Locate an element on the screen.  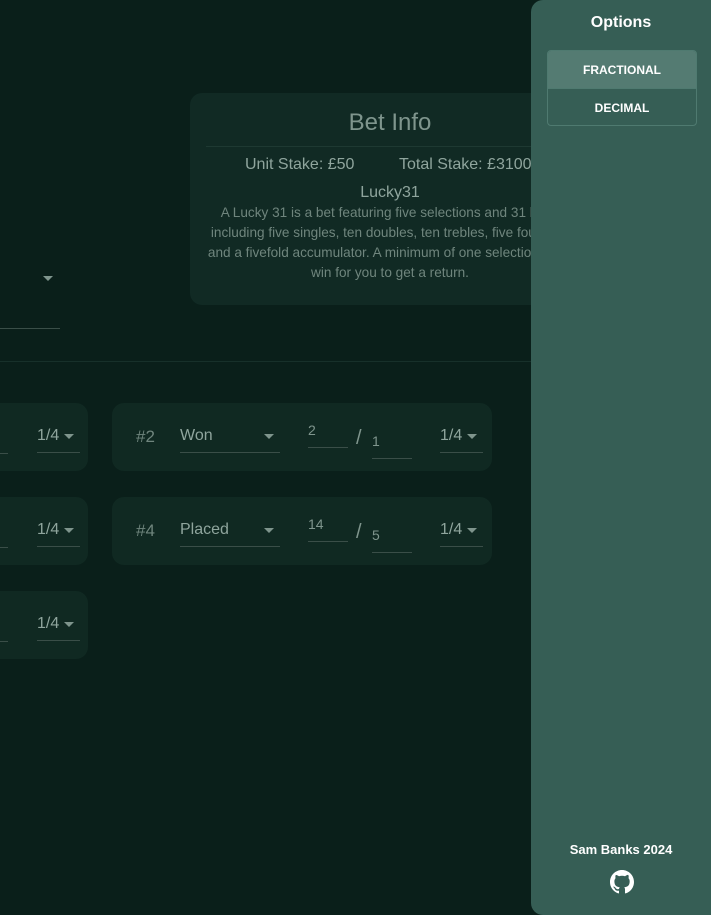
odds-numerator-input: 2 is located at coordinates (328, 435).